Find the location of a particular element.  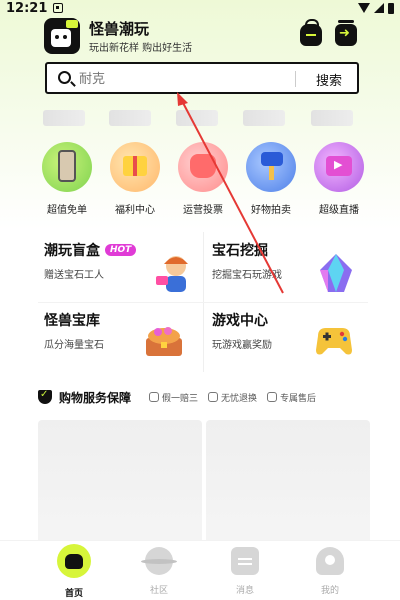

app-header: 怪兽潮玩 玩出新花样 购出好生活 is located at coordinates (204, 38).